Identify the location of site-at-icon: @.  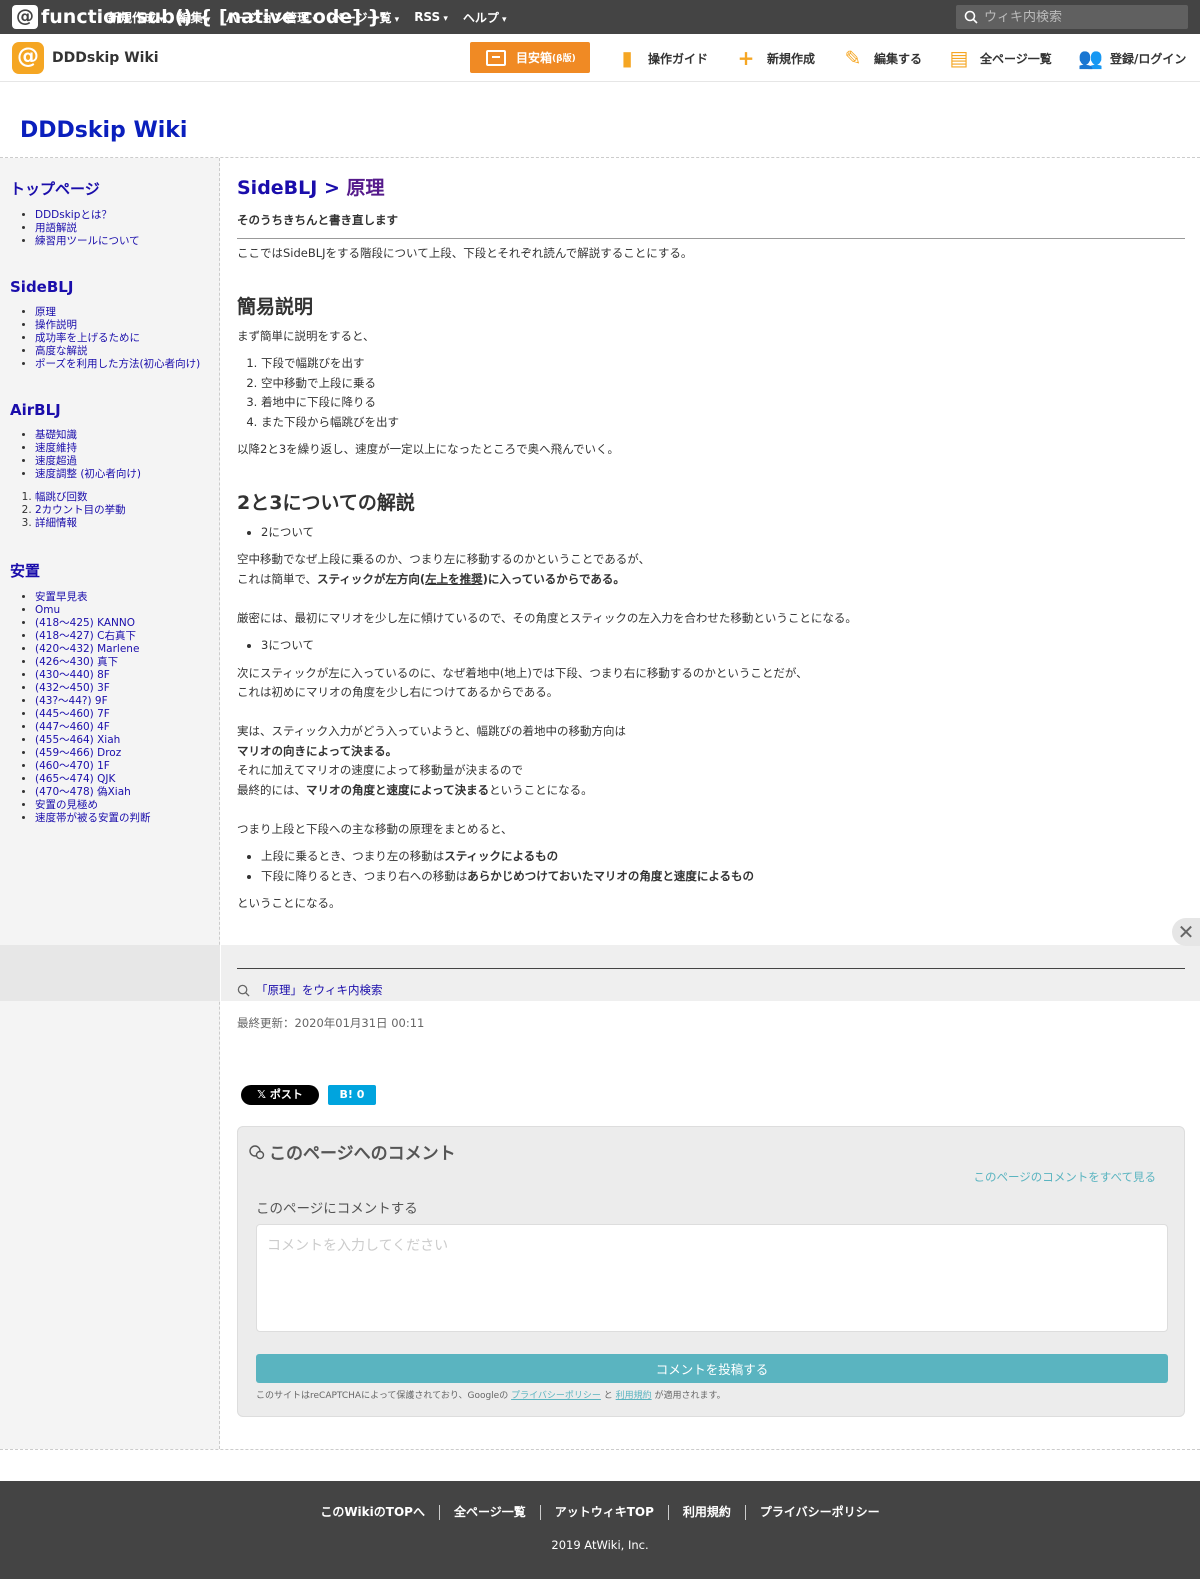
(28, 58).